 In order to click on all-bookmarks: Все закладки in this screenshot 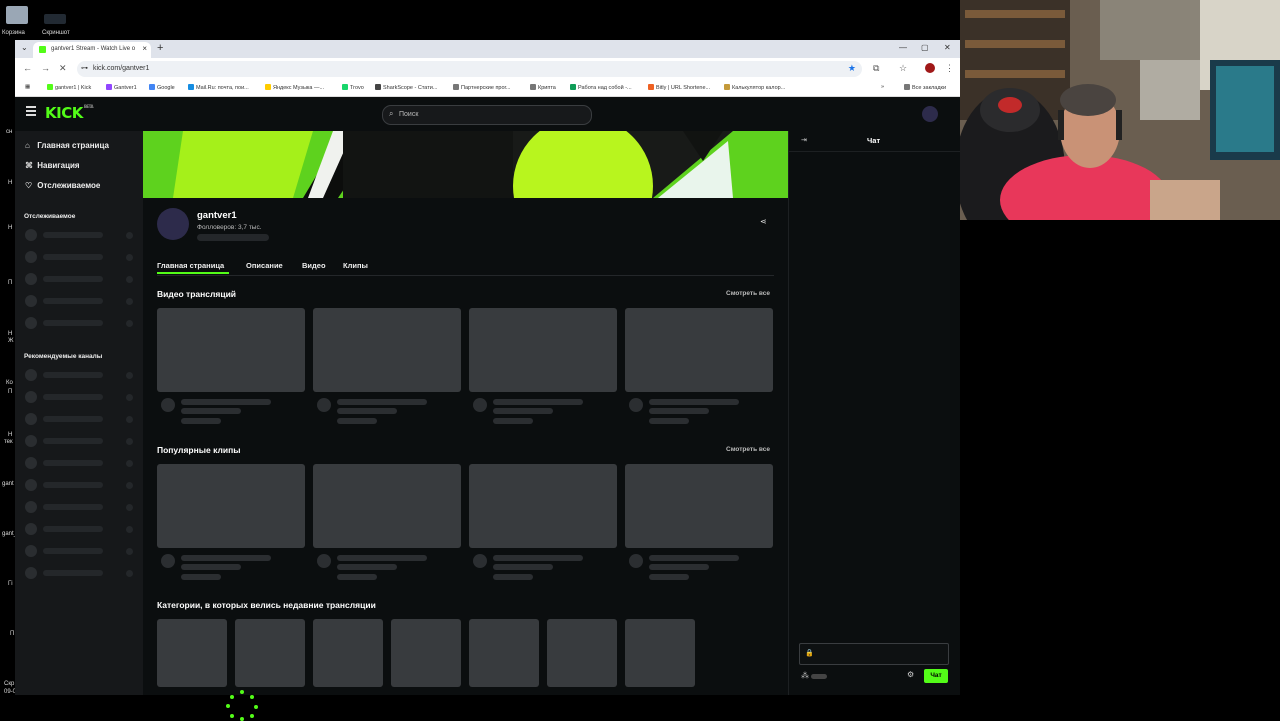, I will do `click(925, 87)`.